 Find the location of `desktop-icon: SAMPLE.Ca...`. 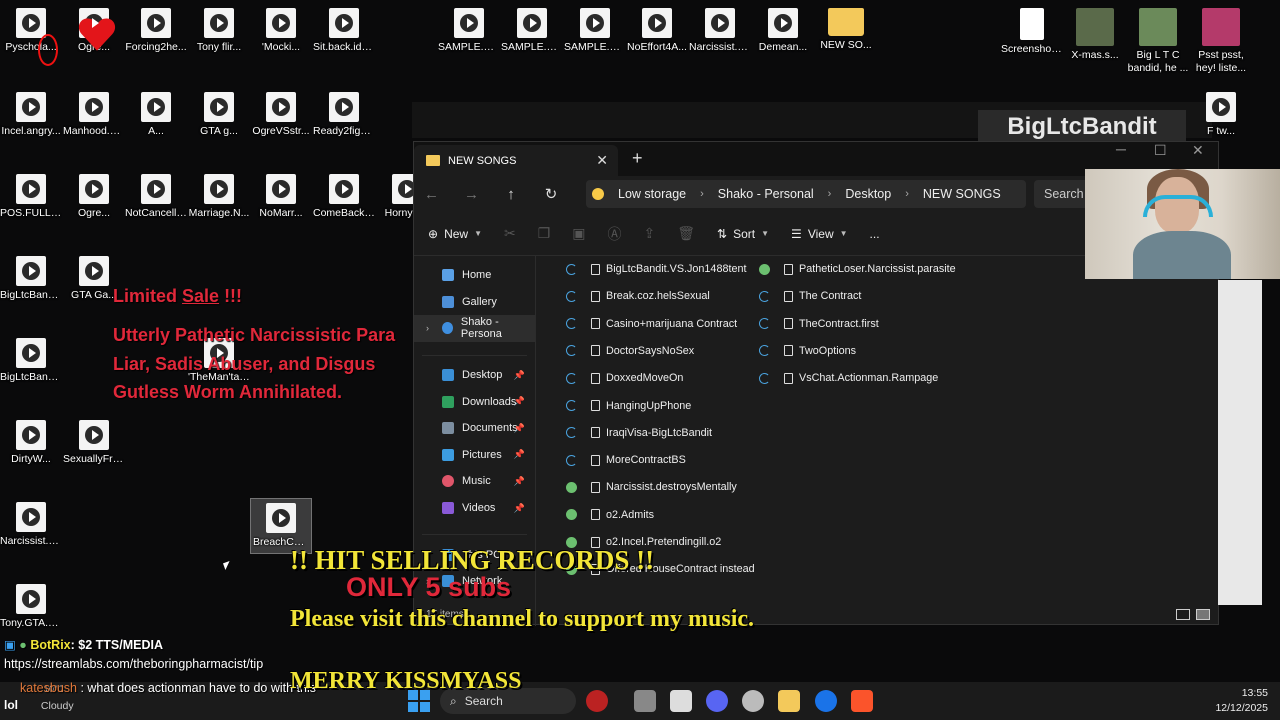

desktop-icon: SAMPLE.Ca... is located at coordinates (595, 31).